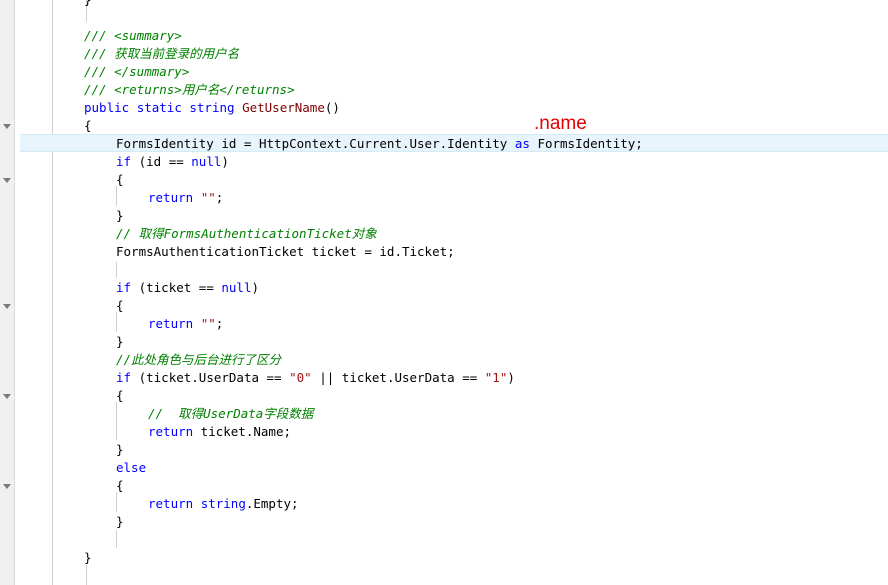 The width and height of the screenshot is (888, 585). I want to click on code-line: /// <returns>用户名</returns>, so click(189, 90).